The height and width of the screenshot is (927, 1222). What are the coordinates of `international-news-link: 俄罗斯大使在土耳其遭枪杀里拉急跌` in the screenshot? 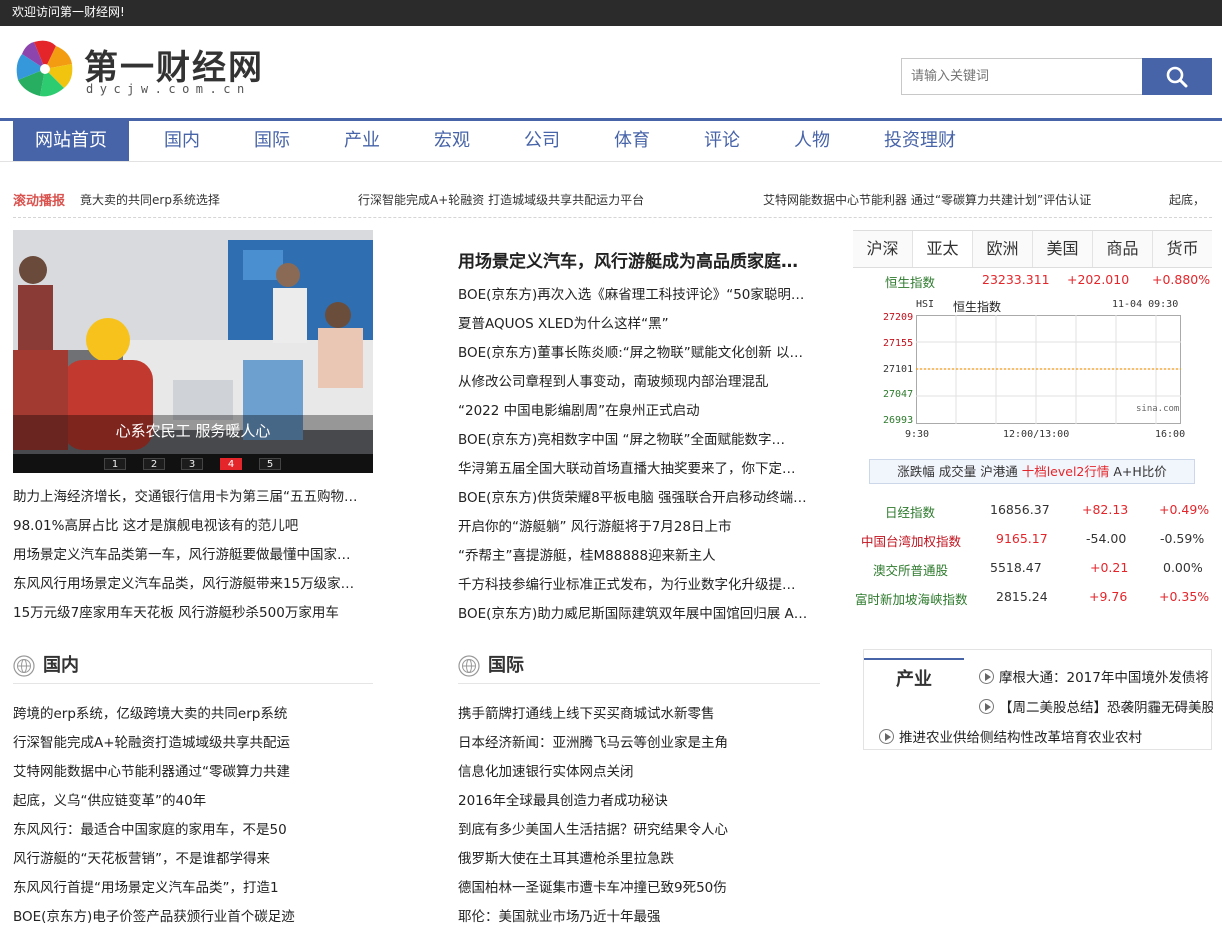 It's located at (639, 857).